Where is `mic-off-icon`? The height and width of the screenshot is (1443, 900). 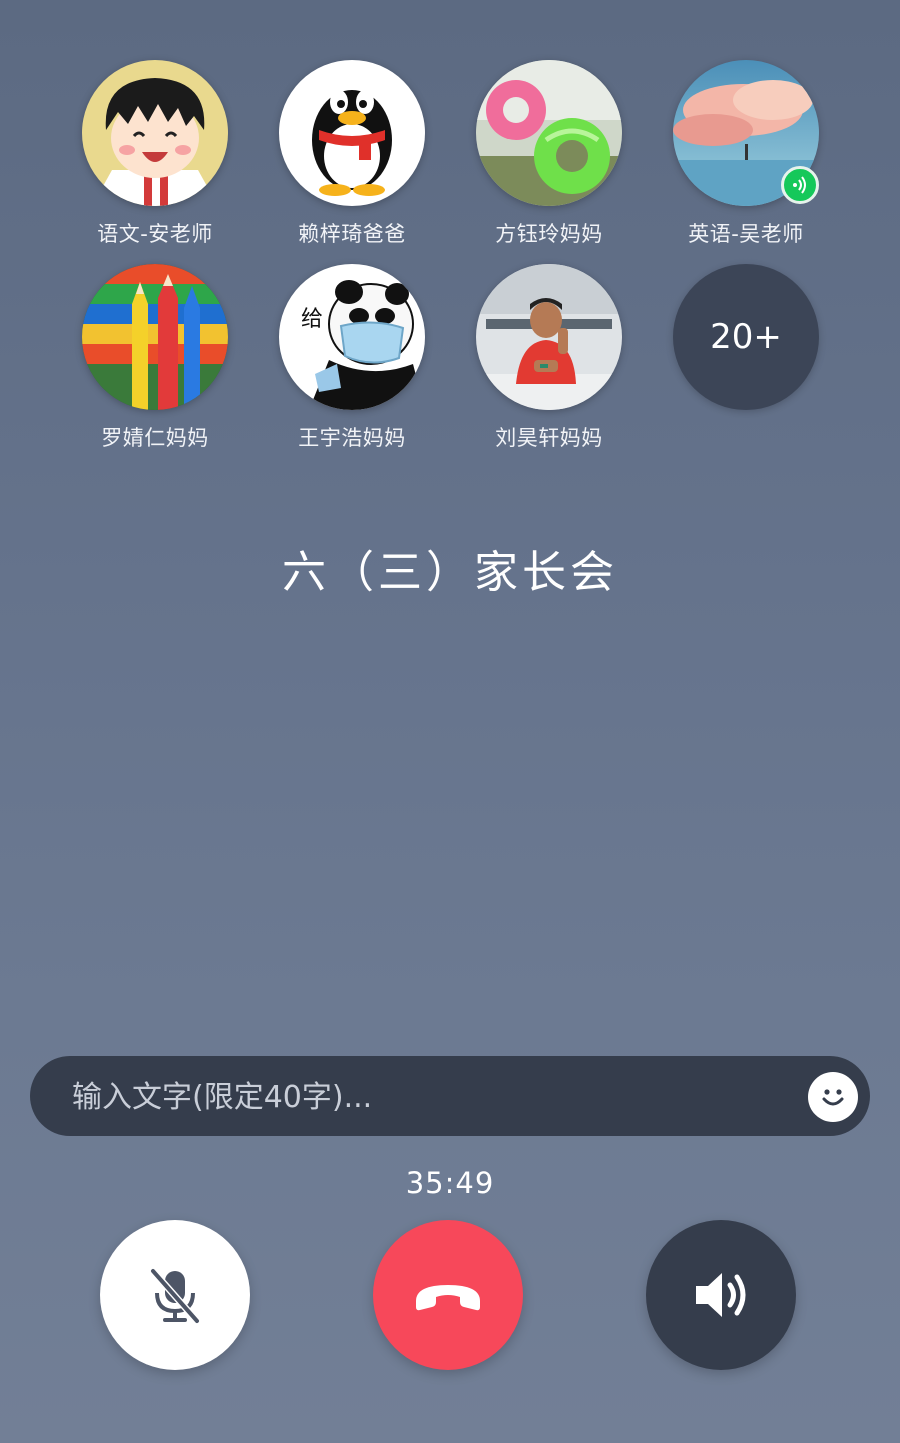
mic-off-icon is located at coordinates (175, 1296).